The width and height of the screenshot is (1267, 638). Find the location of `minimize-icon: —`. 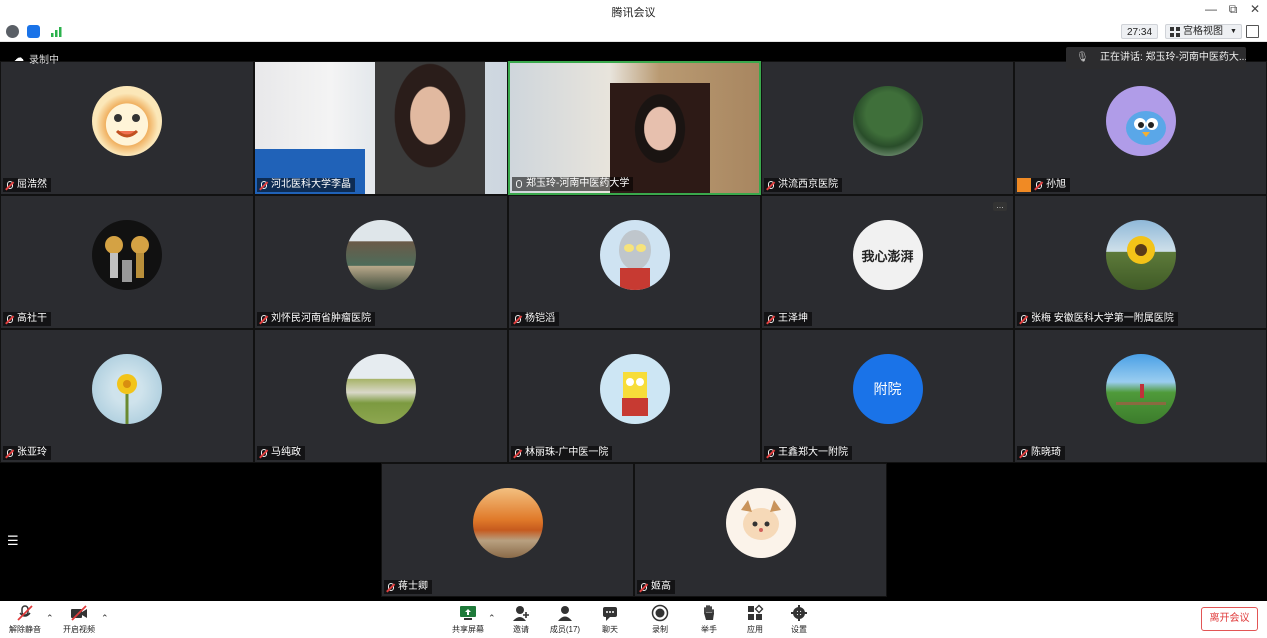

minimize-icon: — is located at coordinates (1211, 9).